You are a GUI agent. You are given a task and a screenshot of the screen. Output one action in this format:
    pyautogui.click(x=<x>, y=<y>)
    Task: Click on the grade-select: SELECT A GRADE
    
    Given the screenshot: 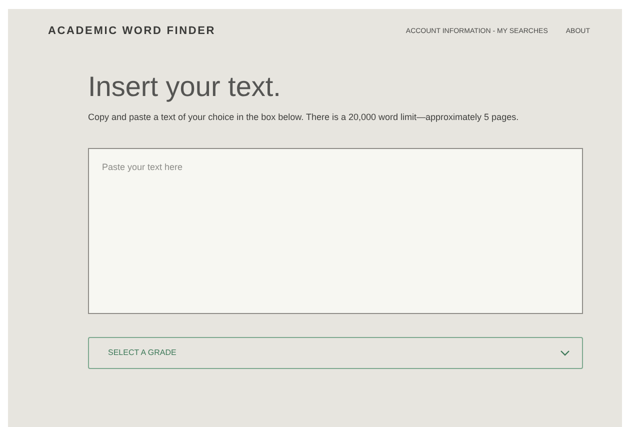 What is the action you would take?
    pyautogui.click(x=335, y=352)
    